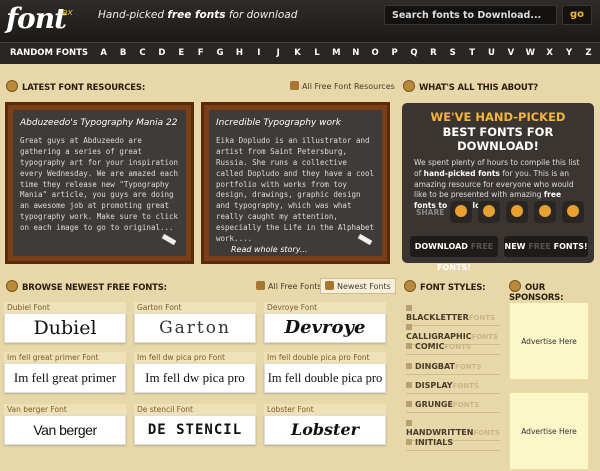 Image resolution: width=600 pixels, height=471 pixels. What do you see at coordinates (374, 53) in the screenshot?
I see `letter-link: O` at bounding box center [374, 53].